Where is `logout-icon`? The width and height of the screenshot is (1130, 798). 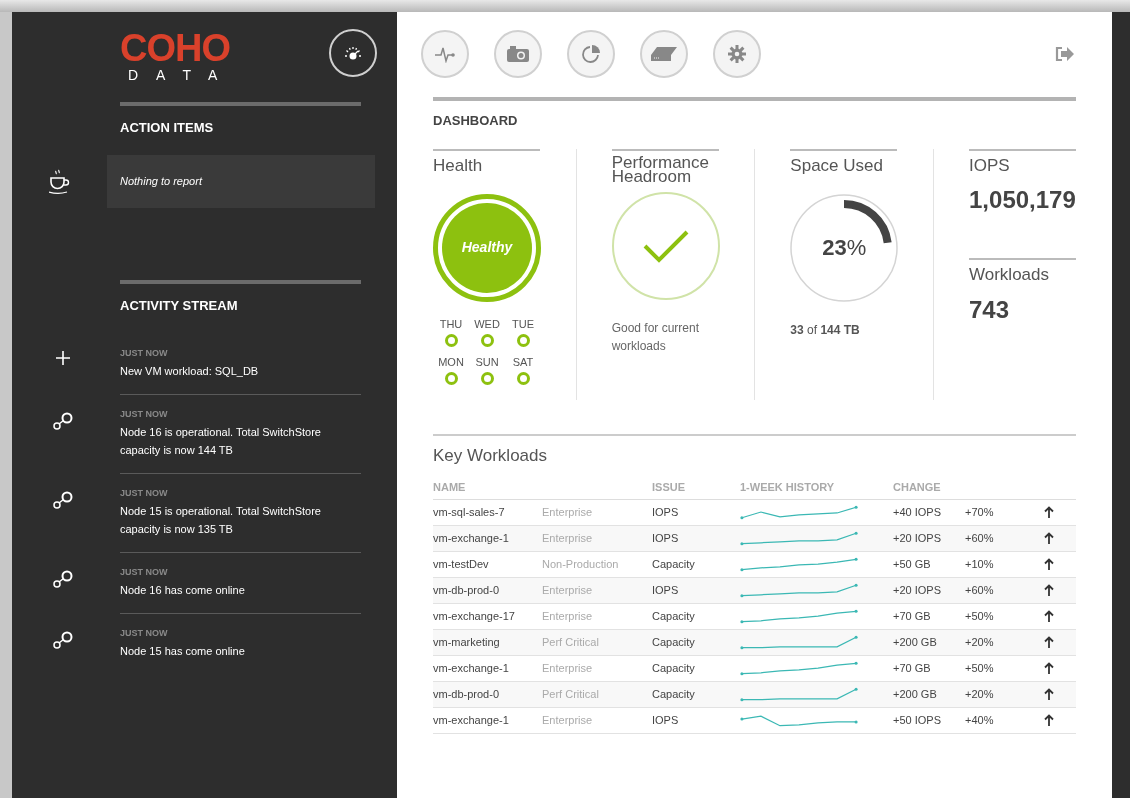 logout-icon is located at coordinates (1064, 54).